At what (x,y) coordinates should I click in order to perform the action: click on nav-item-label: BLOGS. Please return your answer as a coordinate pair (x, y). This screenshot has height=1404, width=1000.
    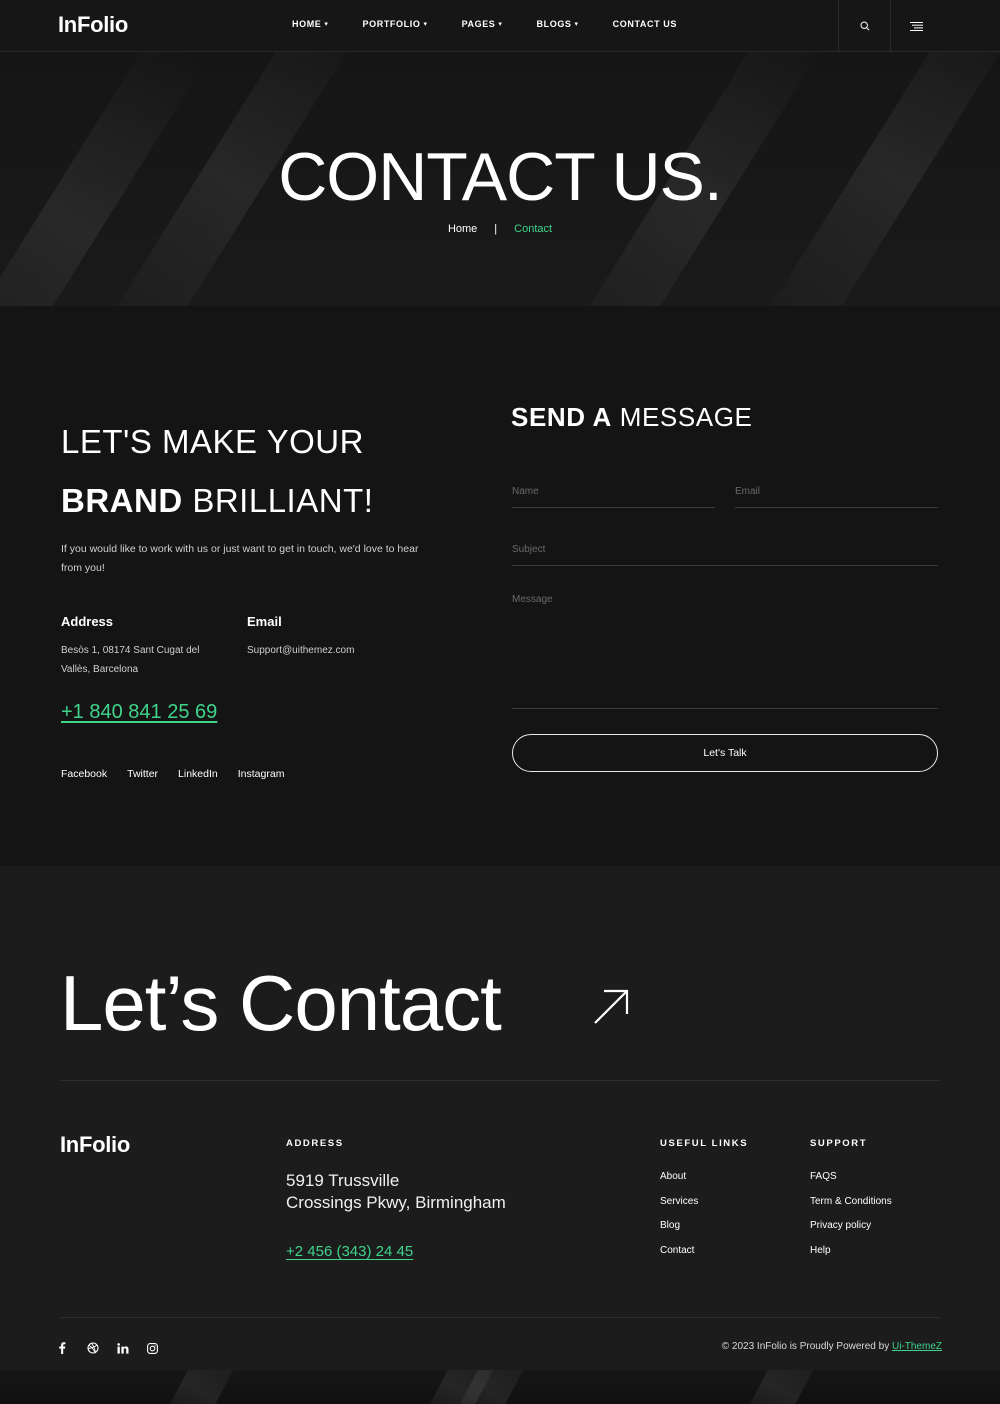
    Looking at the image, I should click on (554, 24).